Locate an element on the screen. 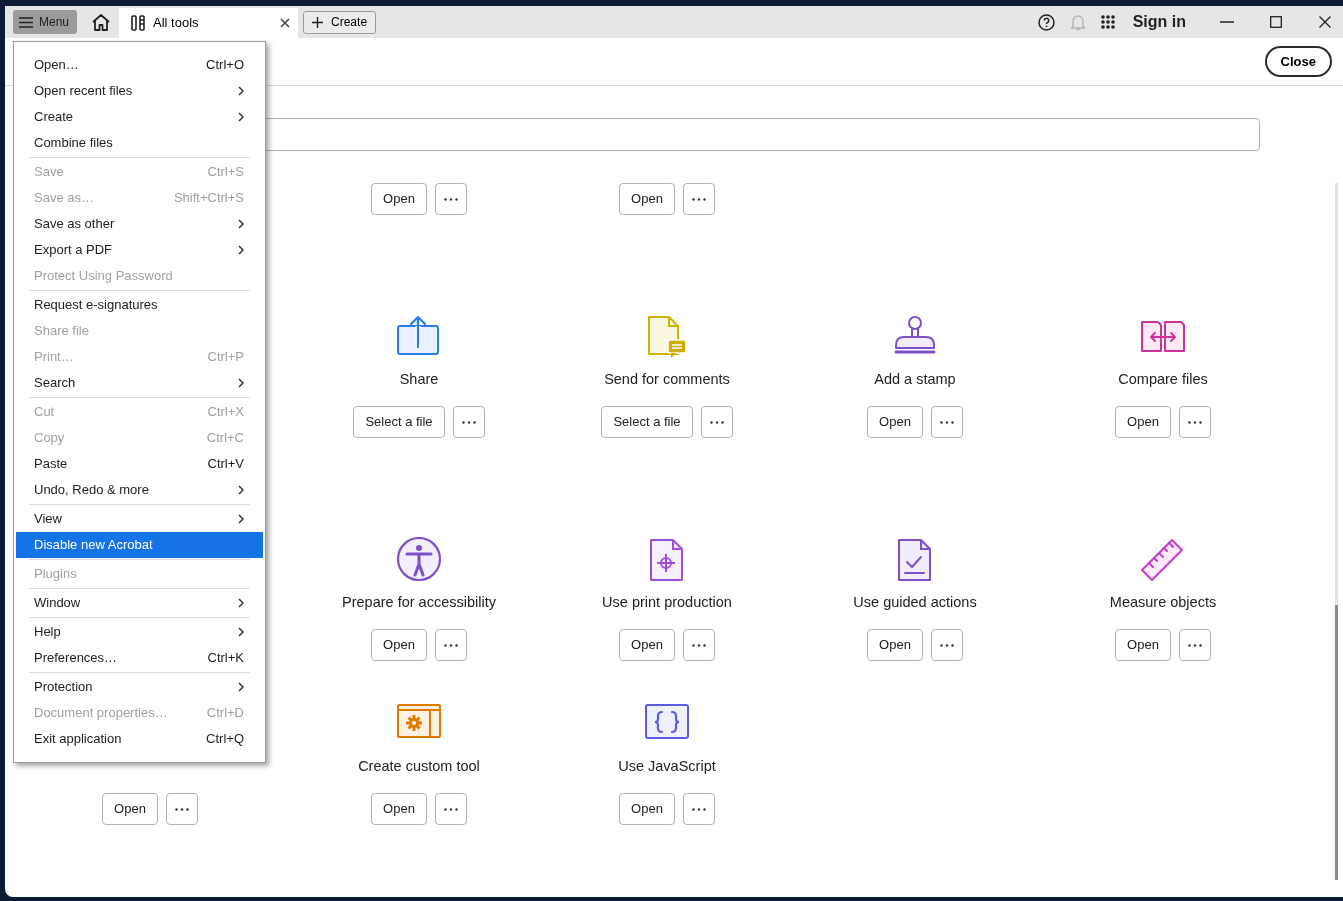 The height and width of the screenshot is (901, 1343). shortcut-text: Ctrl+V is located at coordinates (225, 464).